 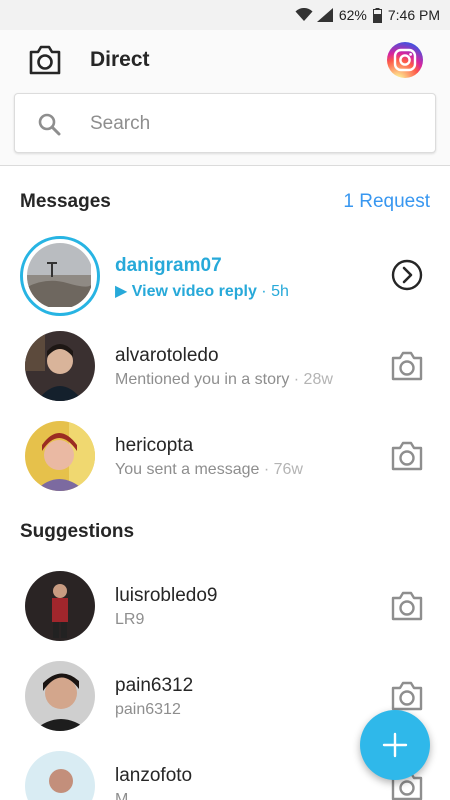 I want to click on signal-icon, so click(x=324, y=15).